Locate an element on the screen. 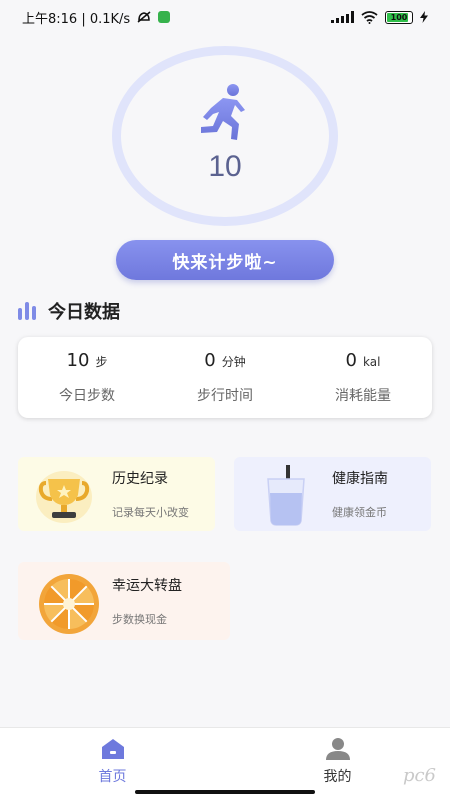 The width and height of the screenshot is (450, 800). watermark: pc6 is located at coordinates (419, 775).